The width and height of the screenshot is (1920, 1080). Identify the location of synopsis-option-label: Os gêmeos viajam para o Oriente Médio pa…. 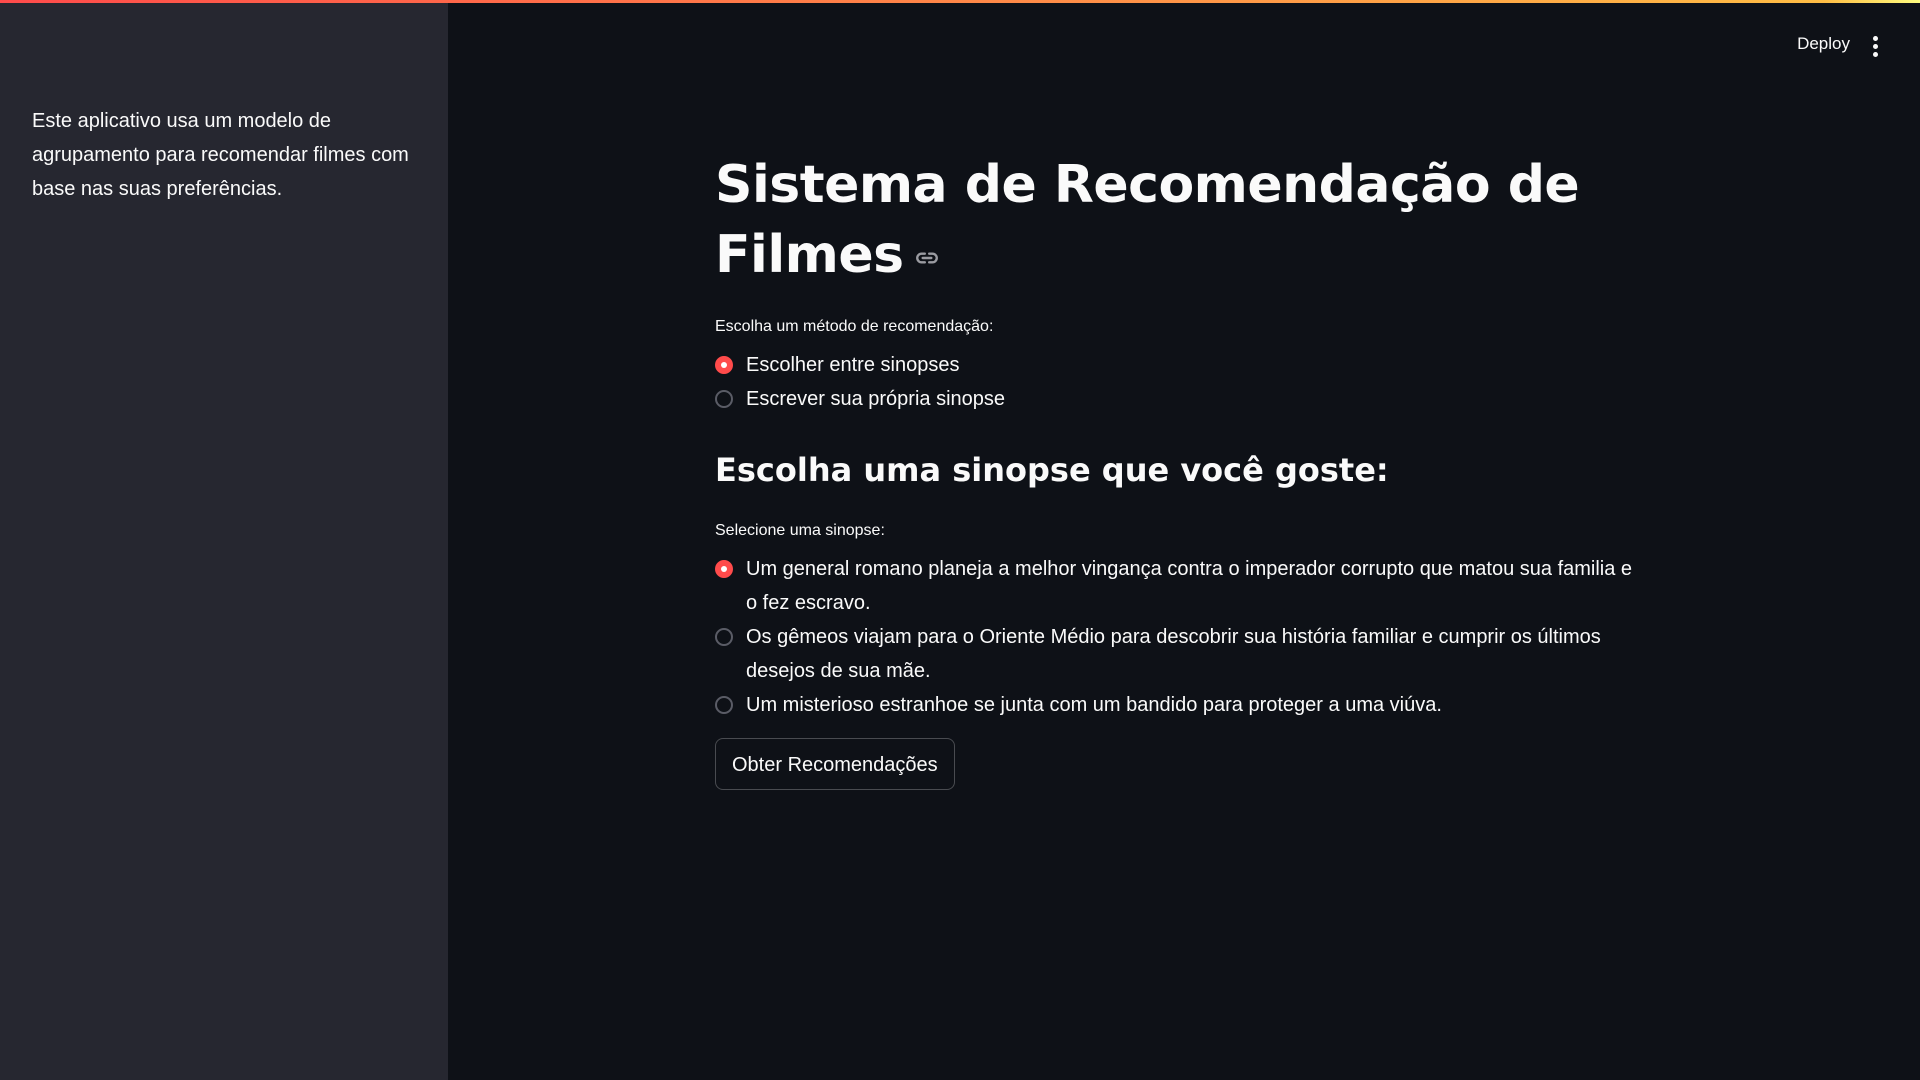
(1173, 654).